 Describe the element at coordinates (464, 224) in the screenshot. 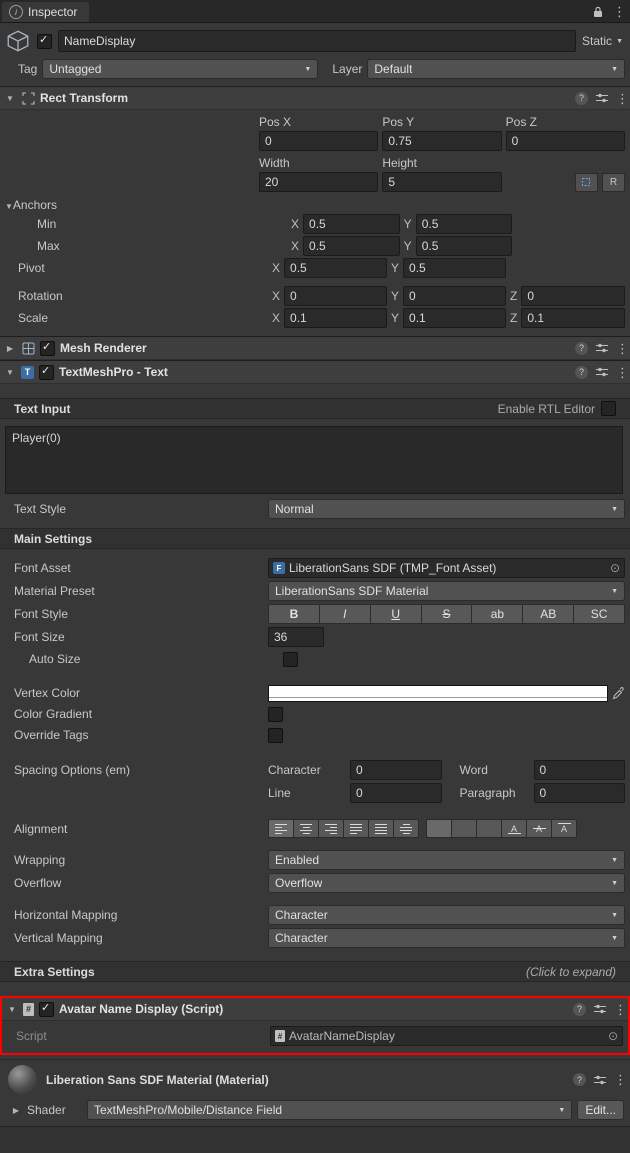

I see `anchor-min-y-field: 0.5` at that location.